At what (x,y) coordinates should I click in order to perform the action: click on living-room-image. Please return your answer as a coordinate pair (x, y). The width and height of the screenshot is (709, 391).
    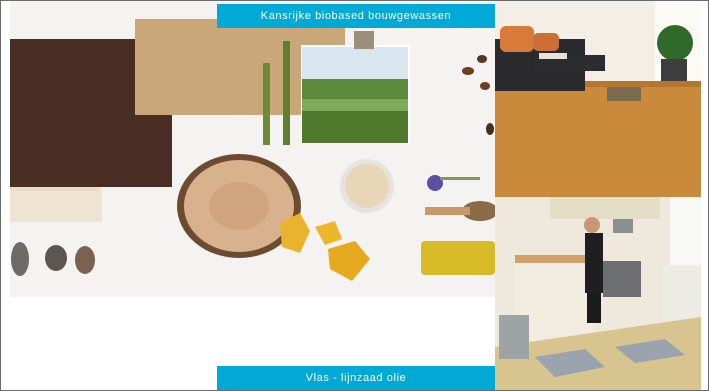
    Looking at the image, I should click on (598, 99).